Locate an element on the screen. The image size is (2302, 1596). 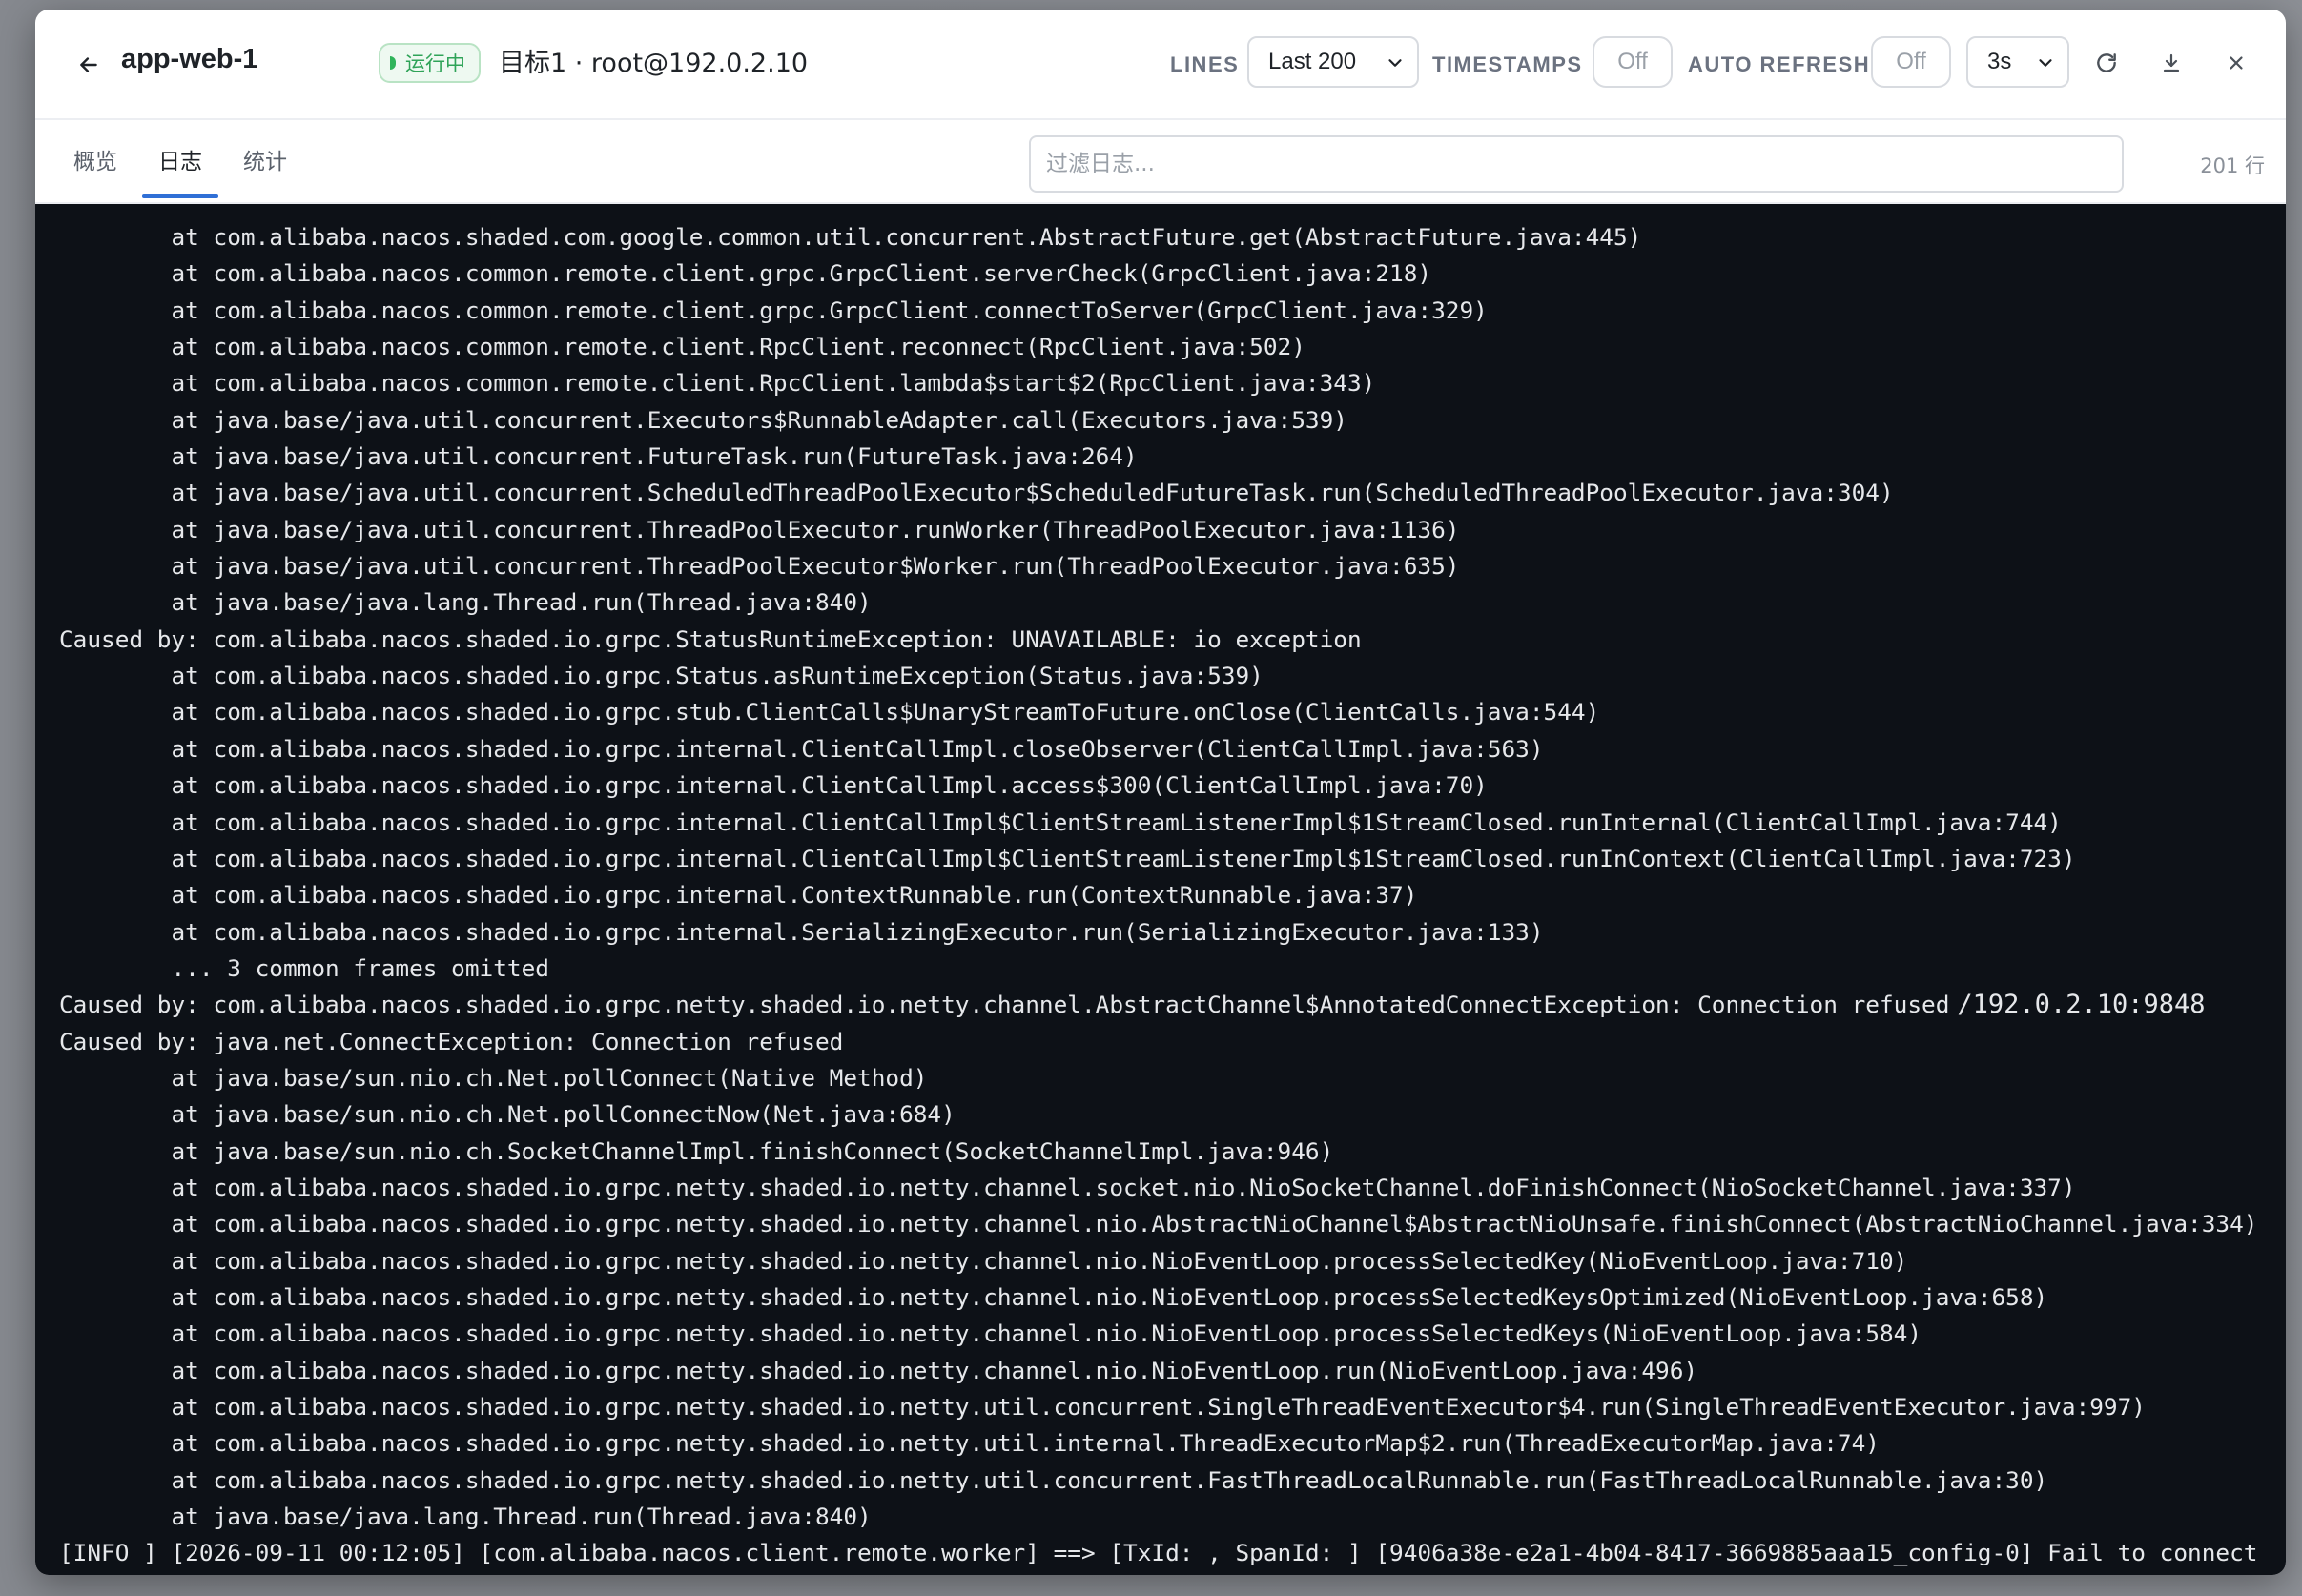
close-button is located at coordinates (2236, 63).